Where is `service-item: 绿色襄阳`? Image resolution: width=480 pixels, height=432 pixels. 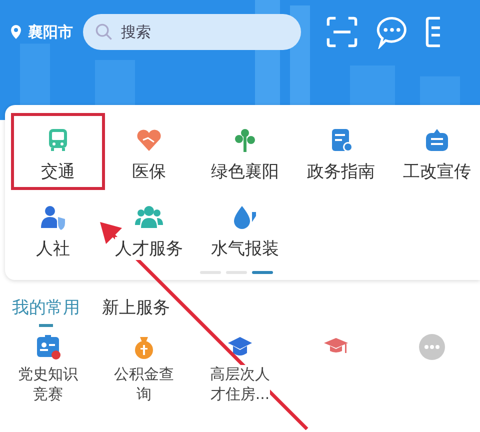 service-item: 绿色襄阳 is located at coordinates (245, 151).